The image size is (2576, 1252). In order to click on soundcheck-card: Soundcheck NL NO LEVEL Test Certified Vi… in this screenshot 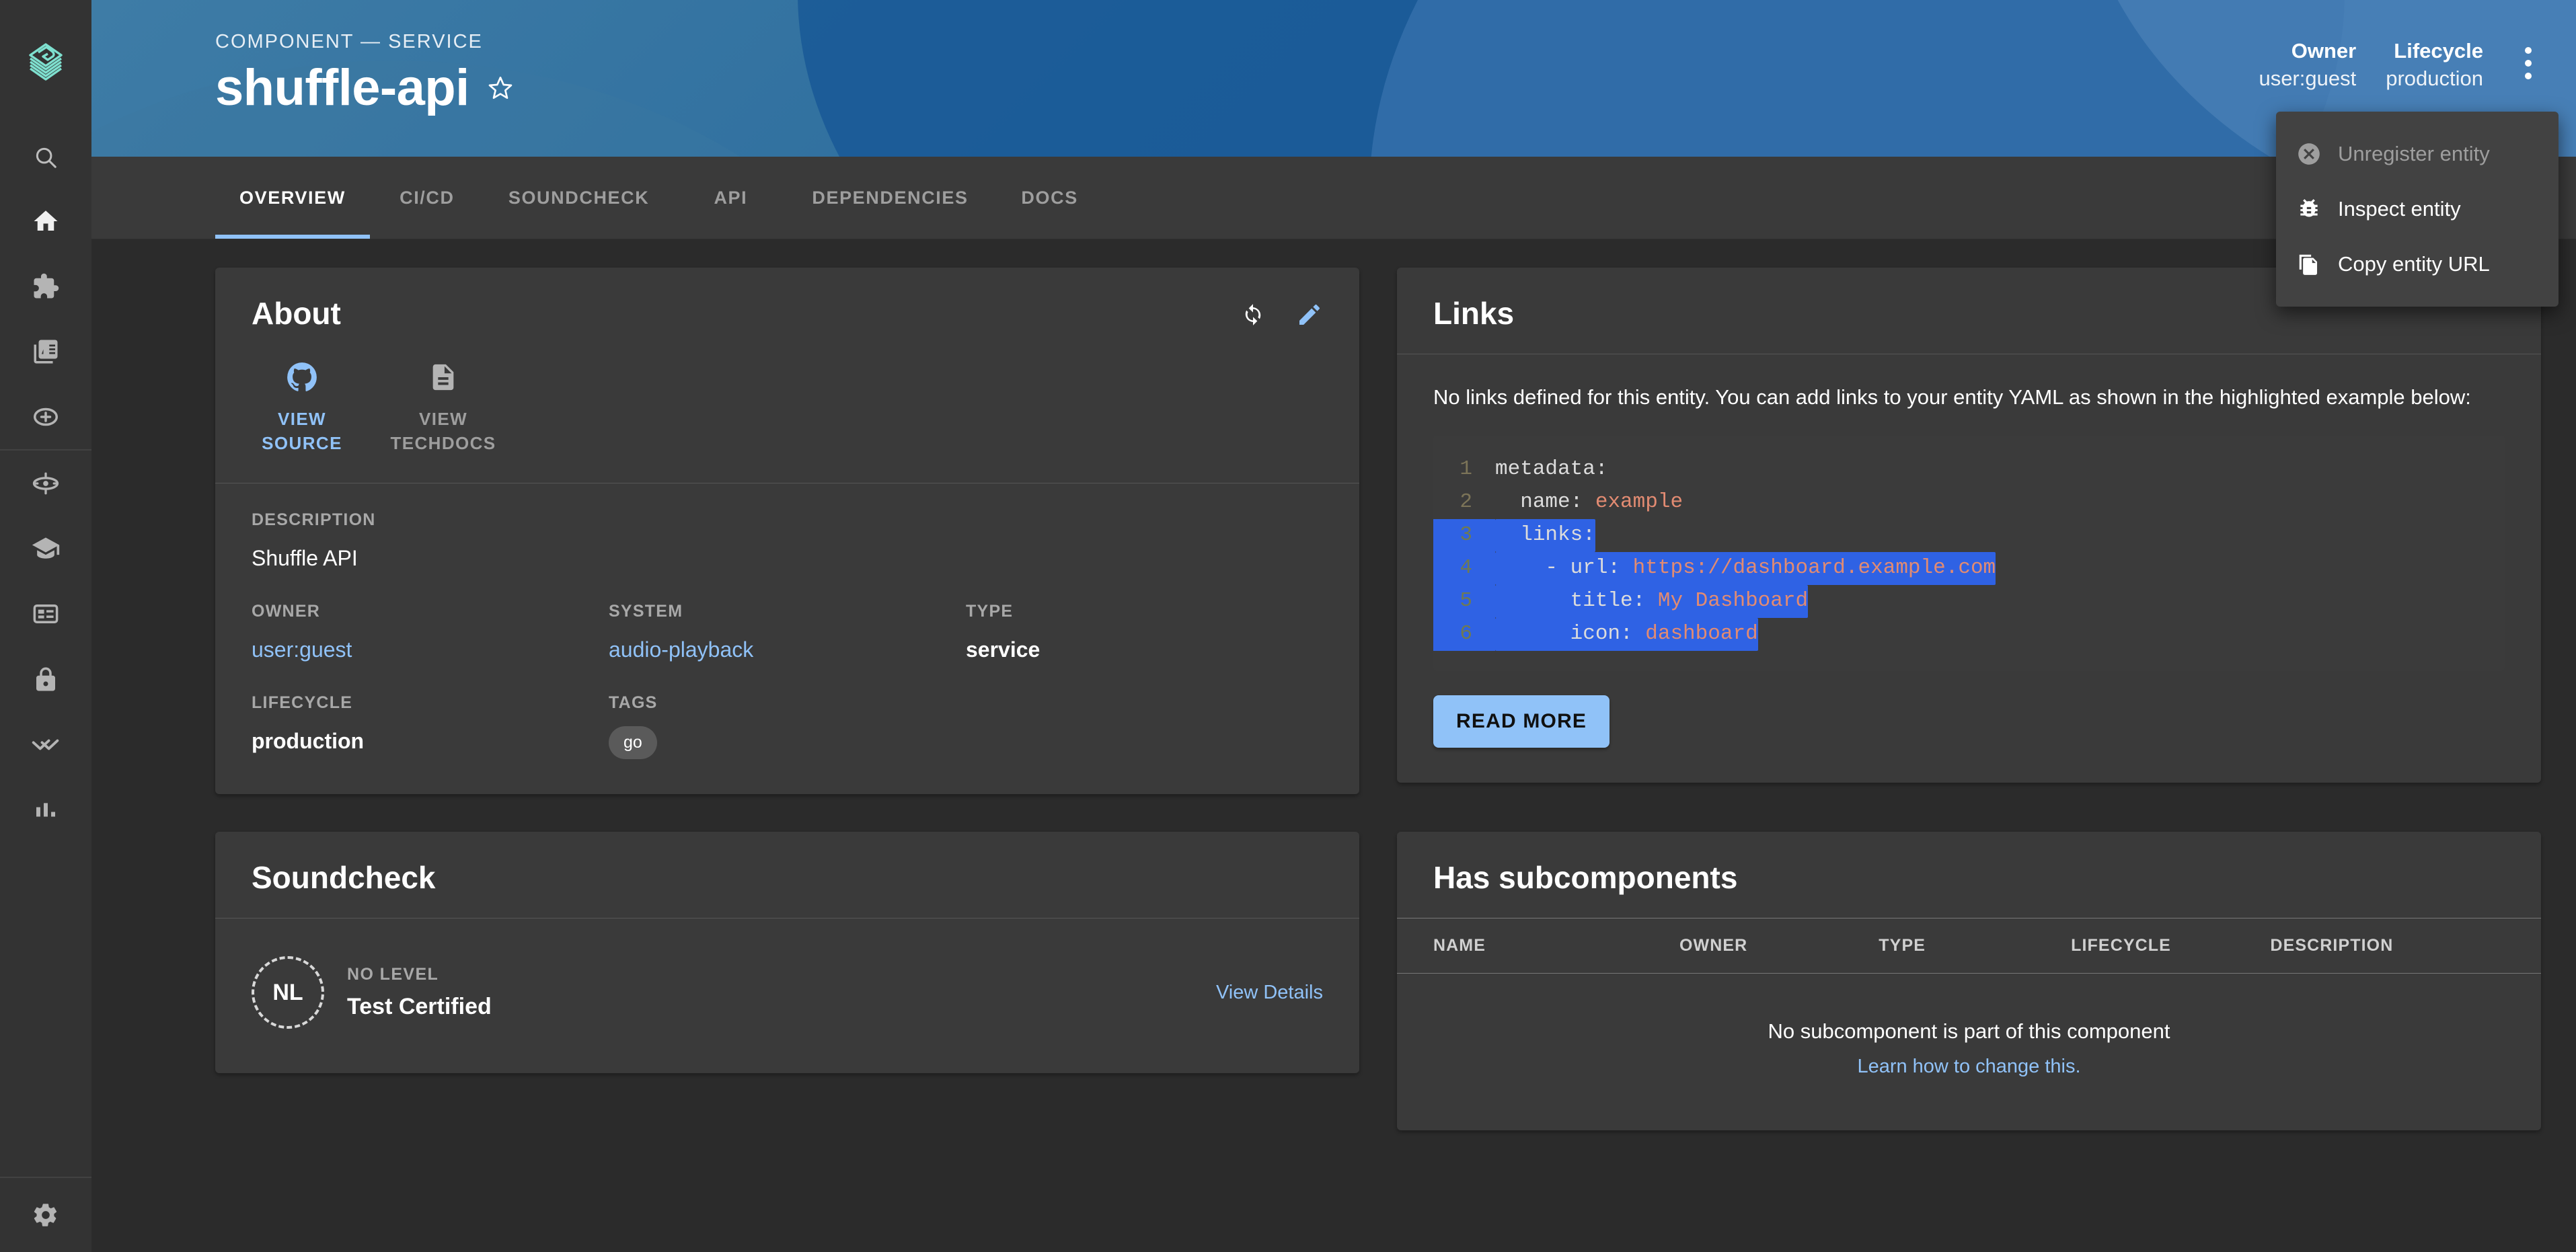, I will do `click(787, 953)`.